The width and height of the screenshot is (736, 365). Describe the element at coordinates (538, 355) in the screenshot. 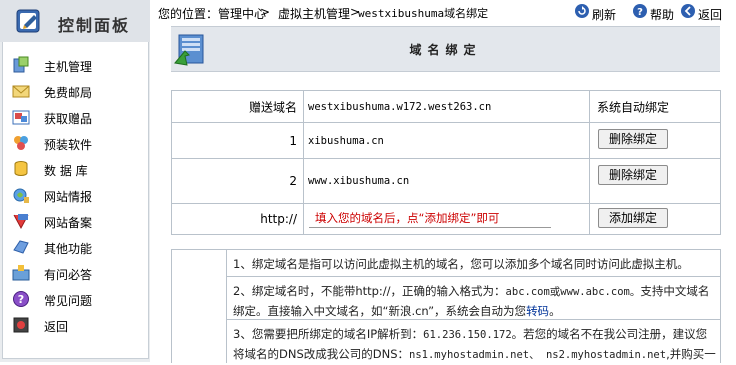

I see `note-dns: ns1.myhostadmin.net、 ns2.myhostadmin.net` at that location.